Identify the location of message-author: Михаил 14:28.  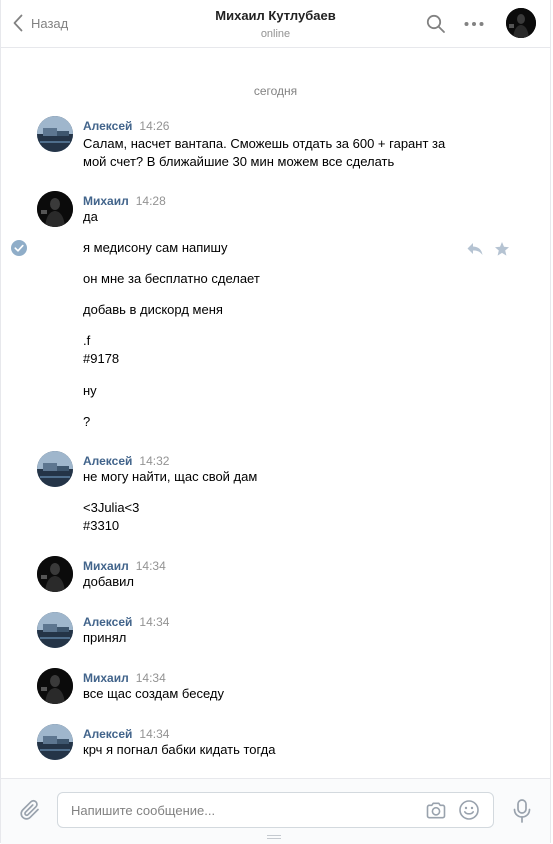
(124, 201).